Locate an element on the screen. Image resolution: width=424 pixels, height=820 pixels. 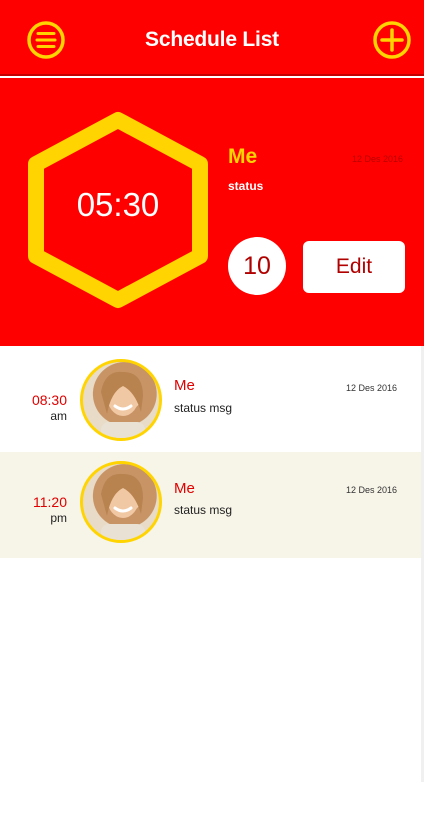
current-name: Me is located at coordinates (243, 156).